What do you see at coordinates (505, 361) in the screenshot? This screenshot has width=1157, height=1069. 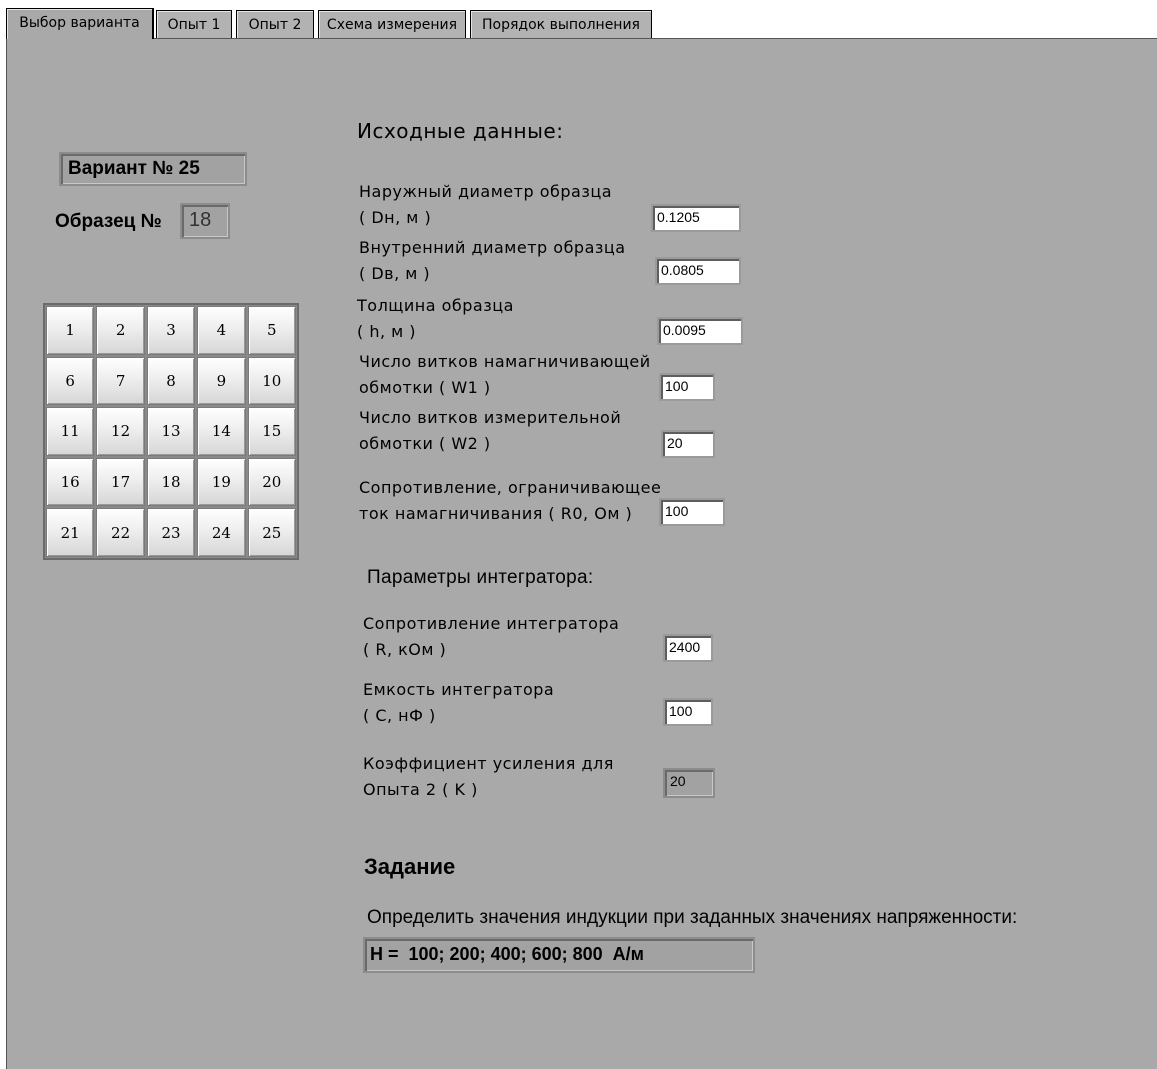 I see `w1-label: Число витков намагничивающей` at bounding box center [505, 361].